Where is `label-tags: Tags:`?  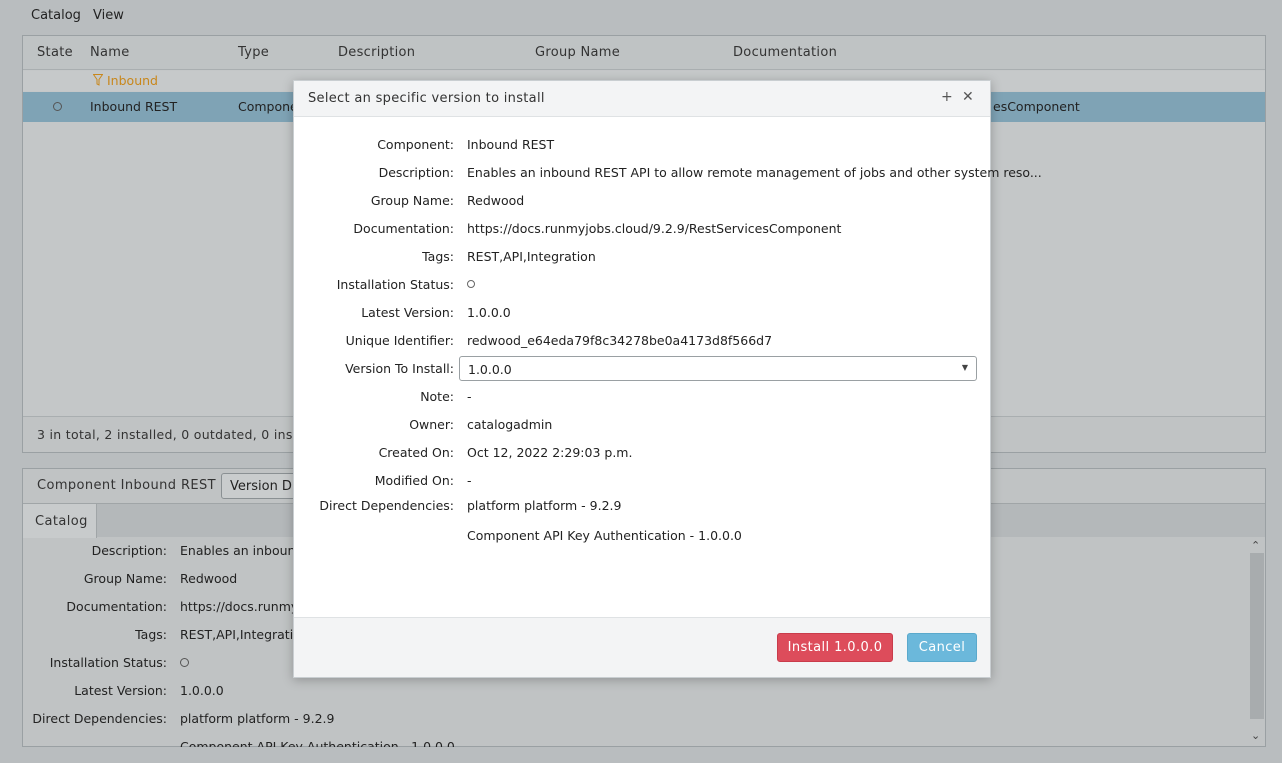 label-tags: Tags: is located at coordinates (438, 256).